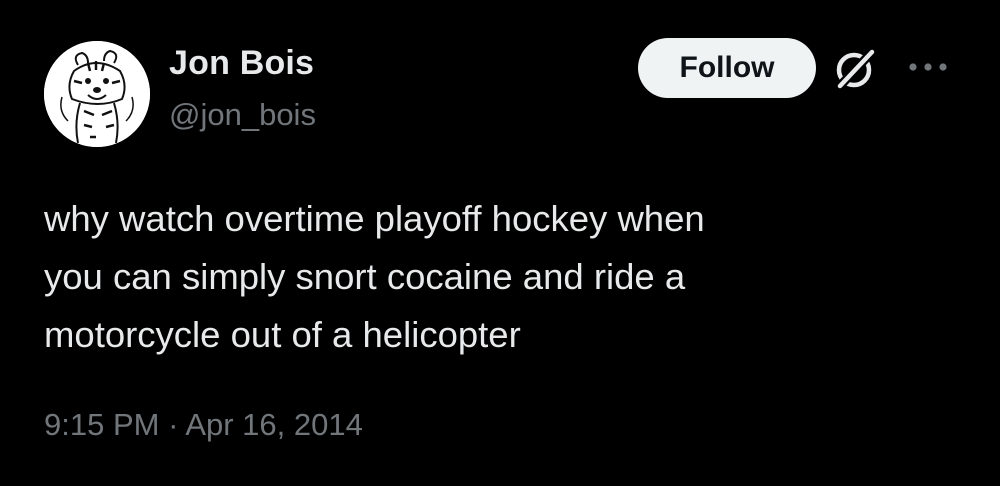 The image size is (1000, 486). I want to click on avatar-tiger-image, so click(97, 94).